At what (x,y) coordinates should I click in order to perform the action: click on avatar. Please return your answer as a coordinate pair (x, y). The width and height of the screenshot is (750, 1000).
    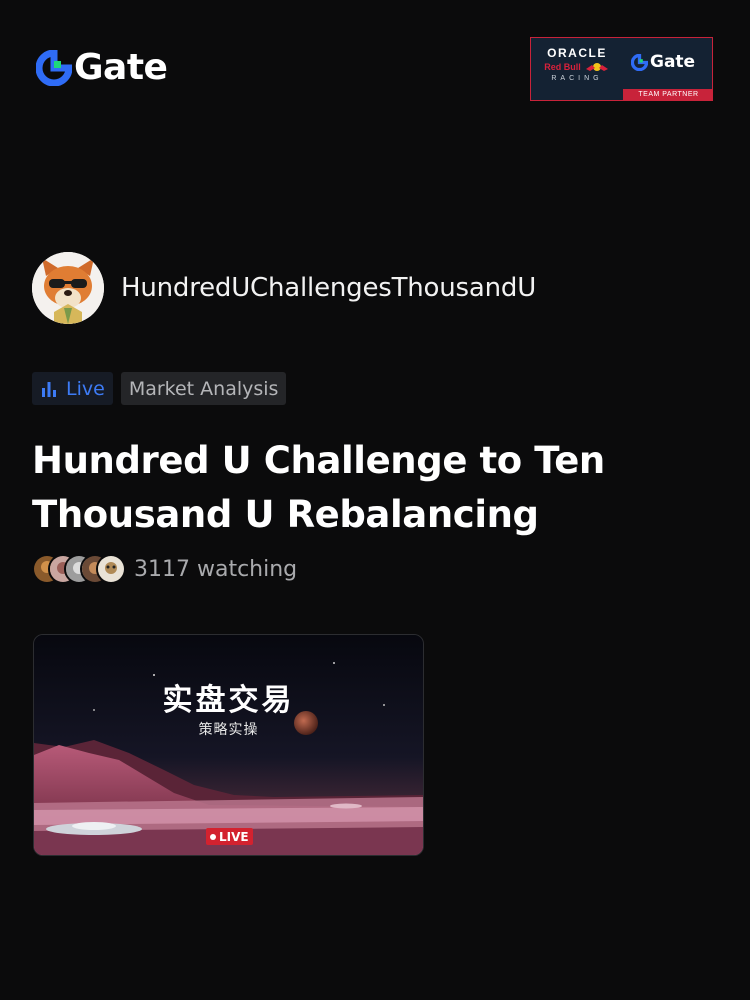
    Looking at the image, I should click on (68, 288).